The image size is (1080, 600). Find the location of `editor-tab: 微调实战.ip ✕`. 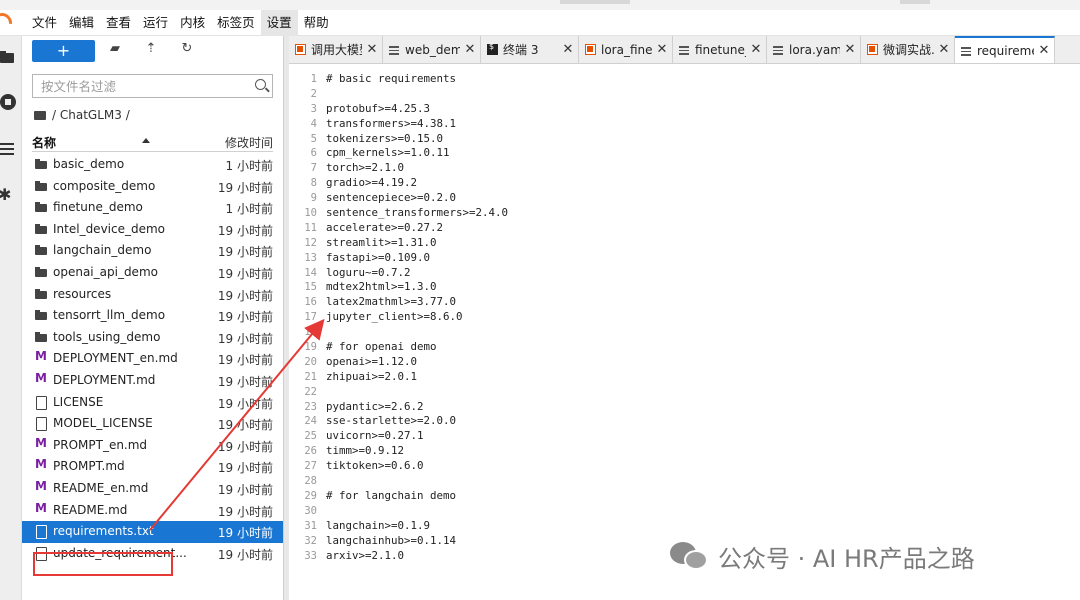

editor-tab: 微调实战.ip ✕ is located at coordinates (908, 49).